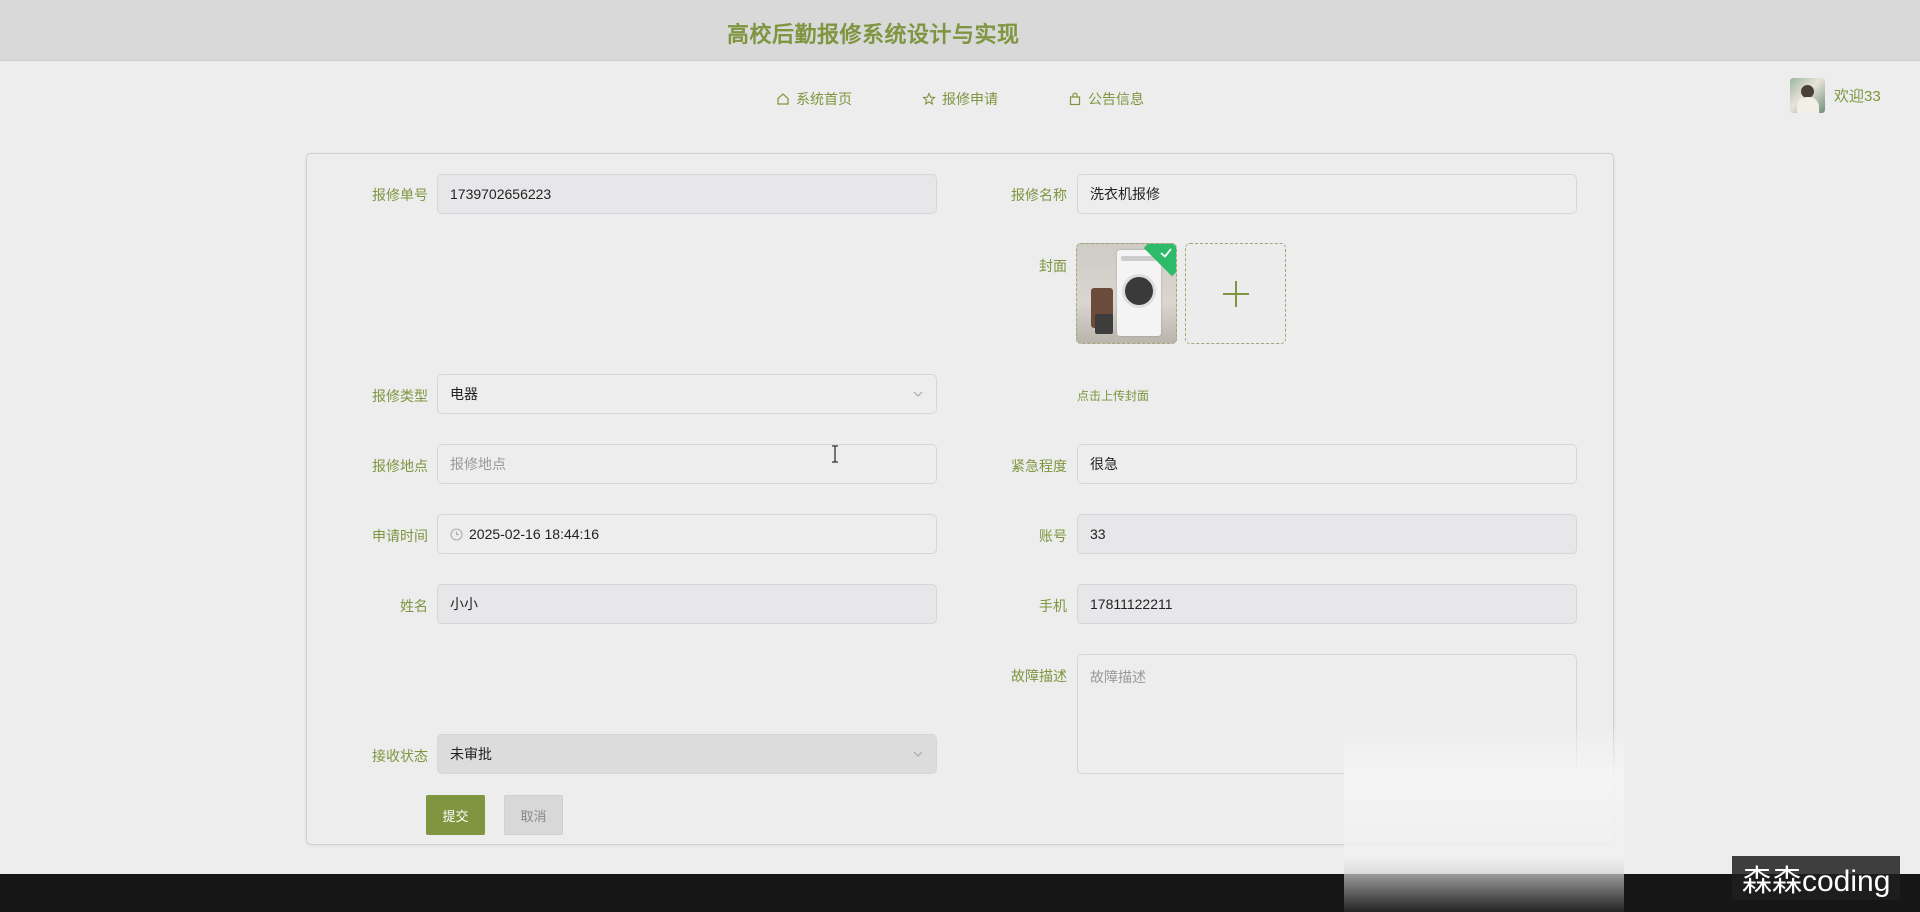 This screenshot has height=912, width=1920. I want to click on top-header-bar: 高校后勤报修系统设计与实现, so click(960, 30).